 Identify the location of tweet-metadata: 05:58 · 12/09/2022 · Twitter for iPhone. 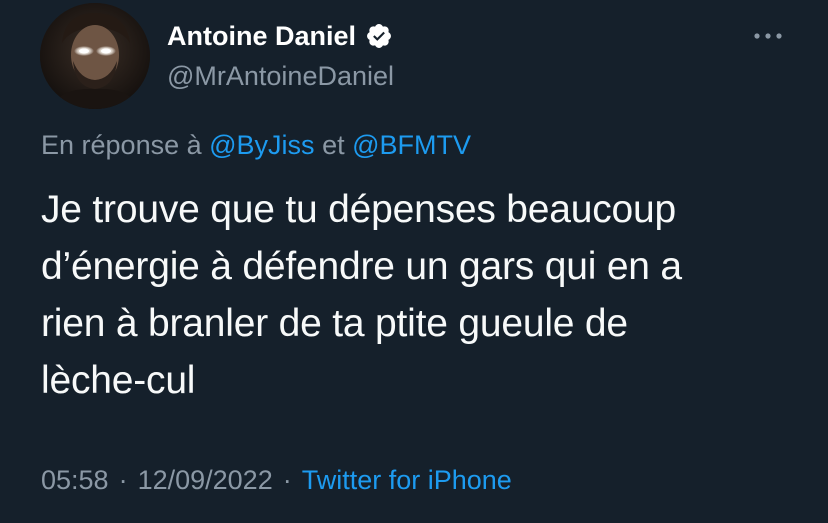
(276, 480).